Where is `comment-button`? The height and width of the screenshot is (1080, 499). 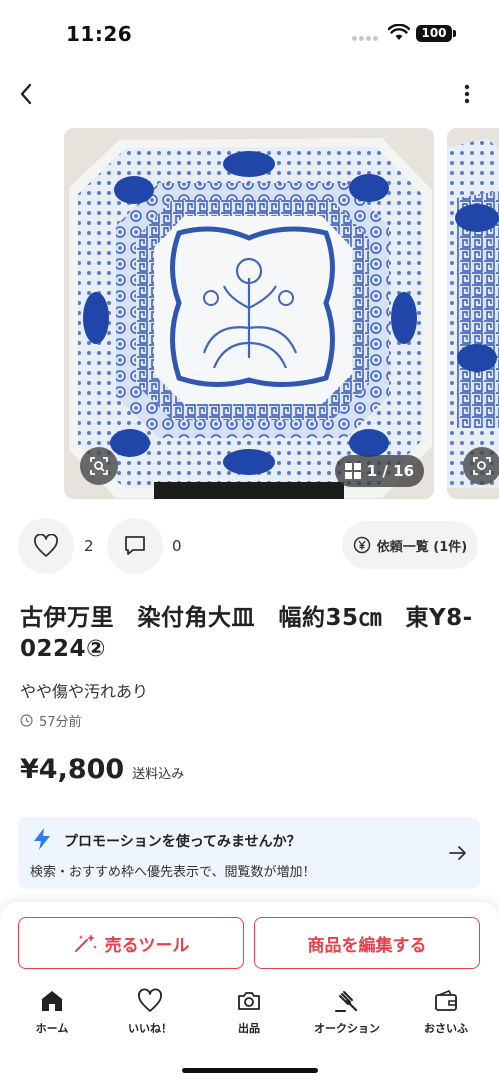 comment-button is located at coordinates (135, 546).